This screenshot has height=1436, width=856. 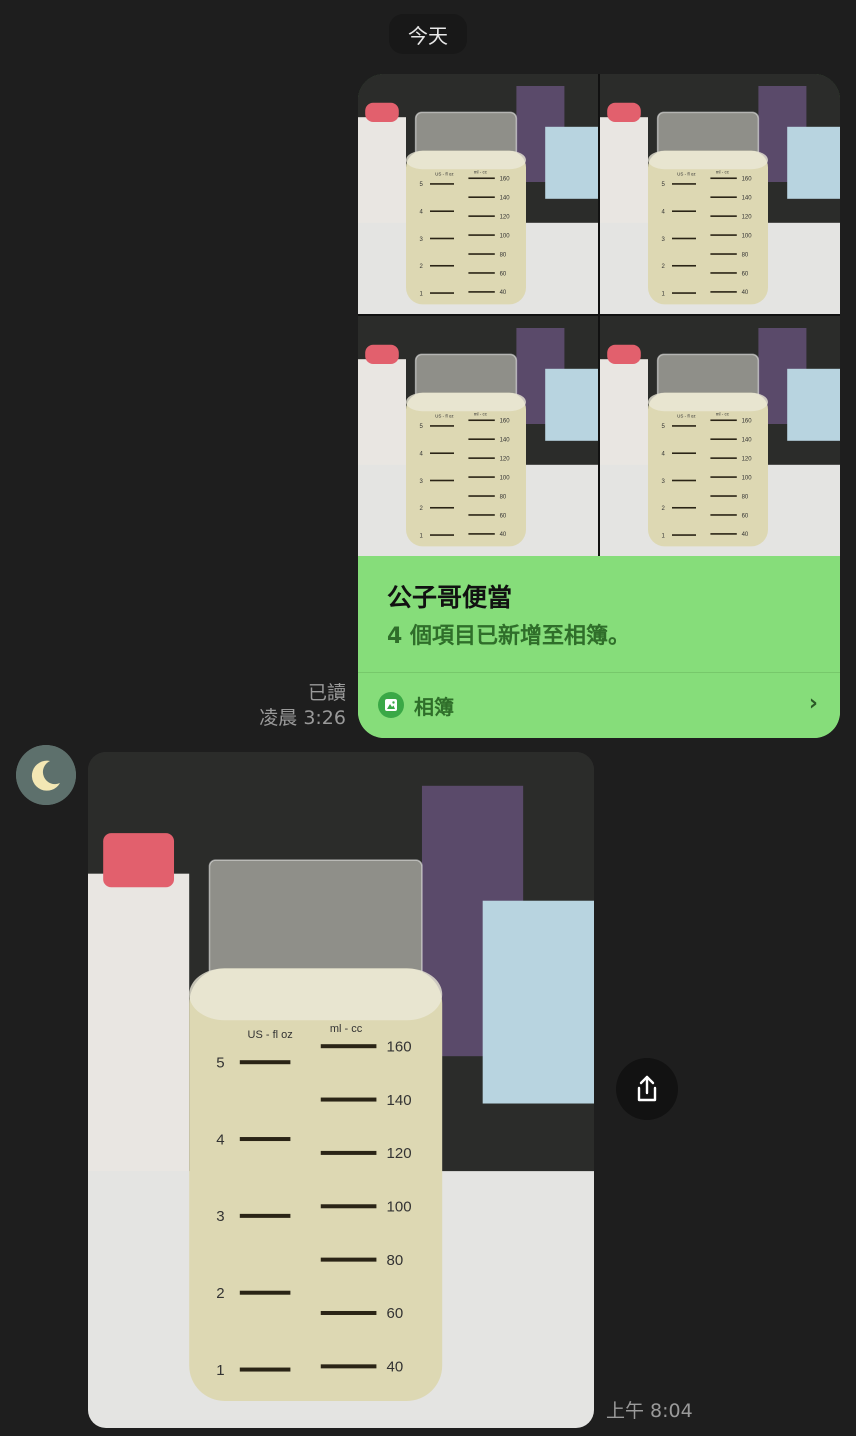 What do you see at coordinates (291, 706) in the screenshot?
I see `sent-message-meta: 已讀 凌晨 3:26` at bounding box center [291, 706].